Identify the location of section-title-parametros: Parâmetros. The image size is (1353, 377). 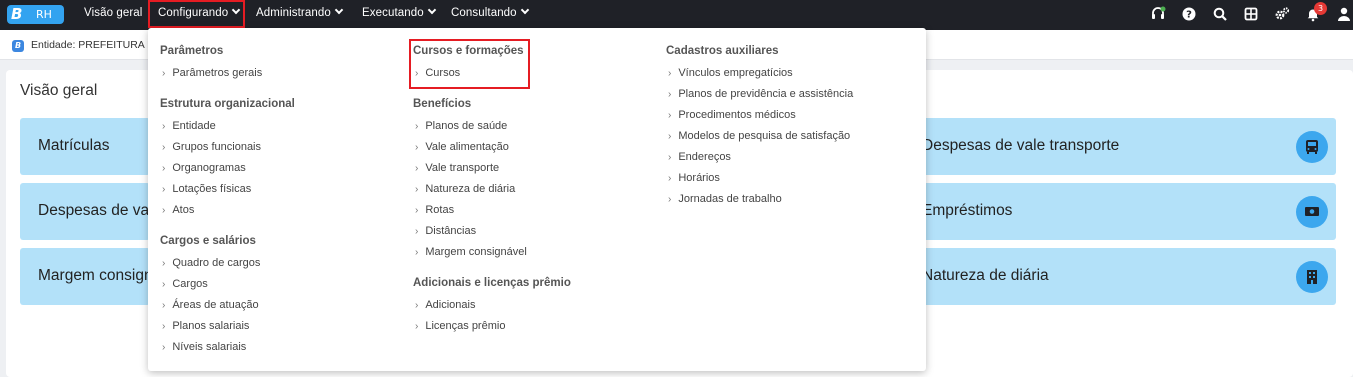
(192, 51).